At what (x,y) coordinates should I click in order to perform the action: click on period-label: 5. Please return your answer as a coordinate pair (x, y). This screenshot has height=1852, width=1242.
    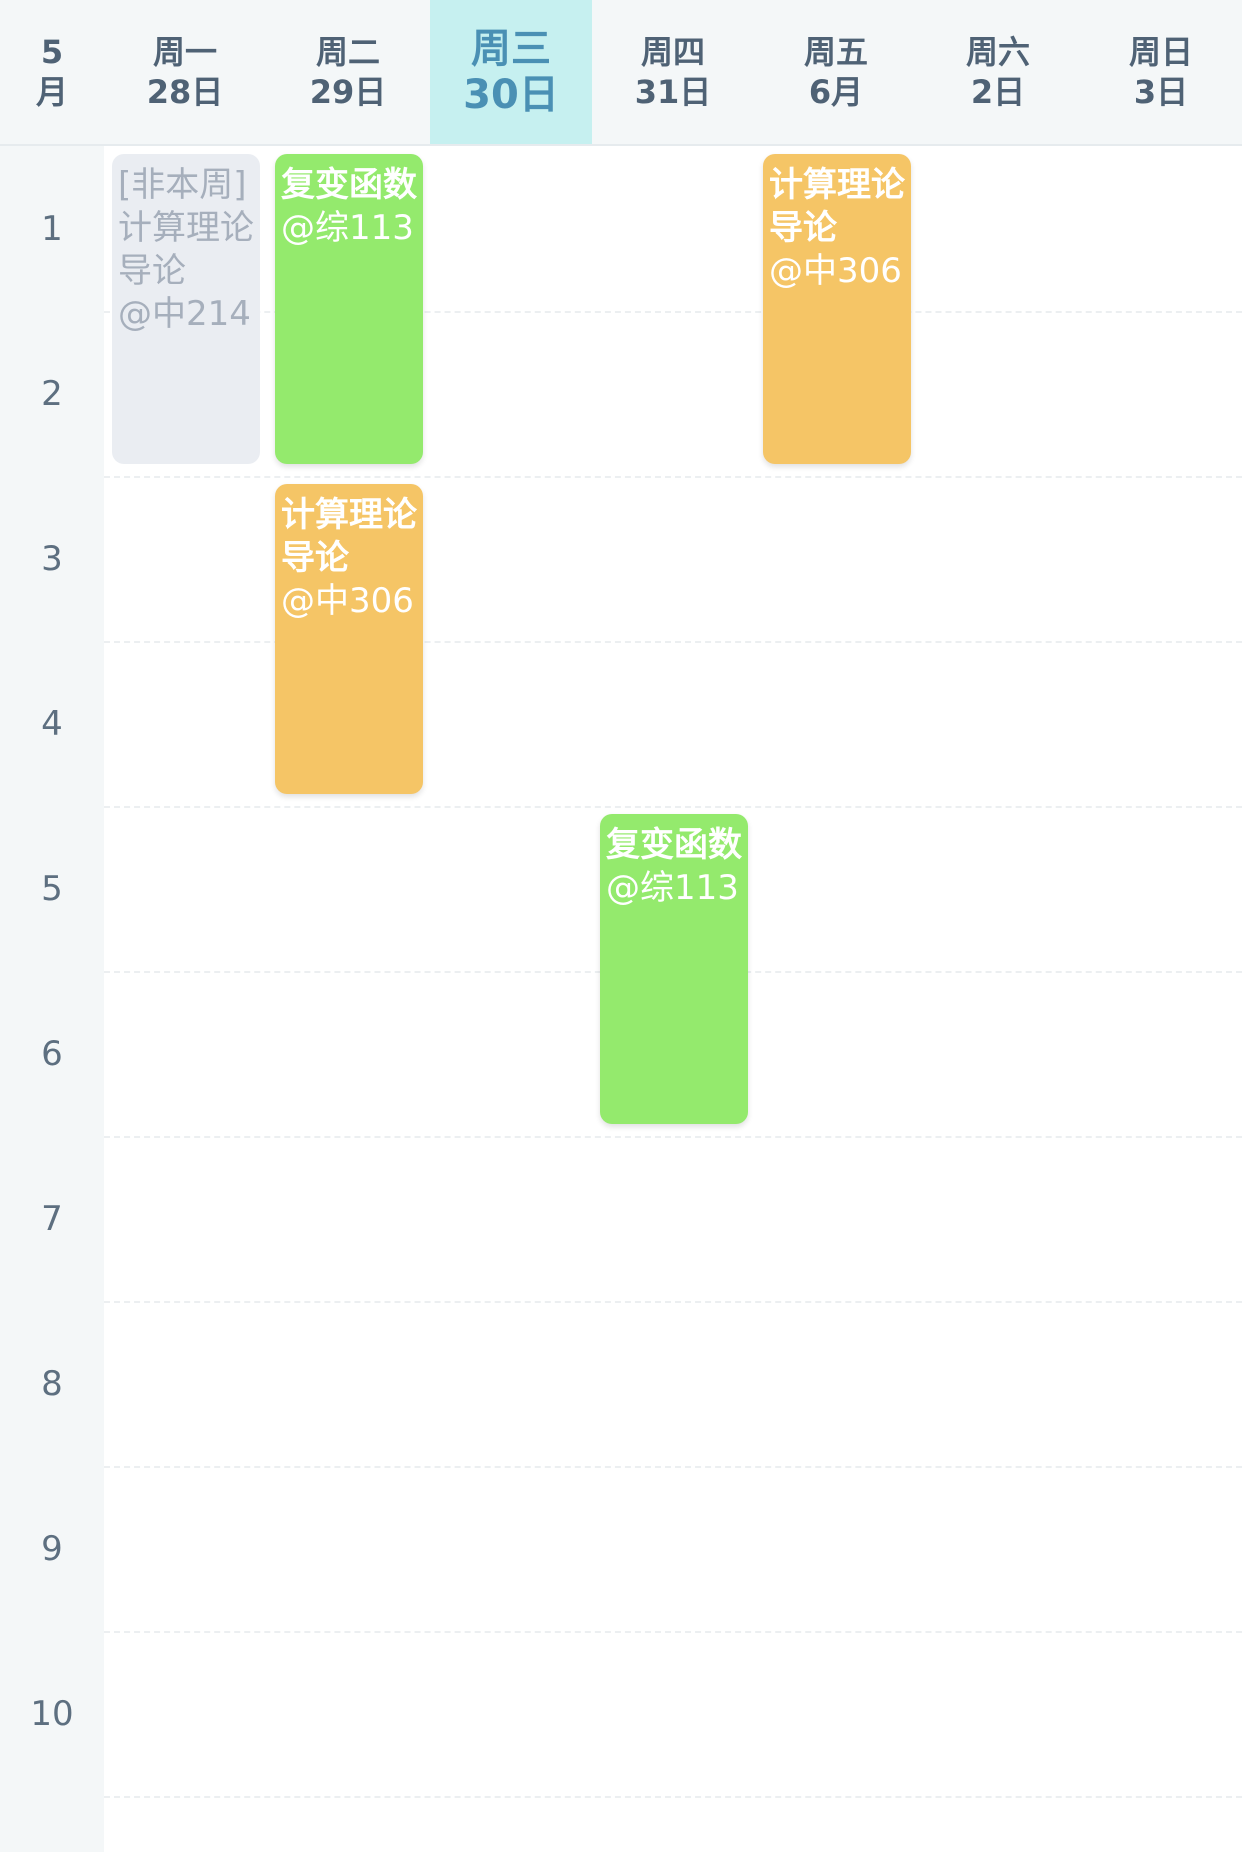
    Looking at the image, I should click on (52, 888).